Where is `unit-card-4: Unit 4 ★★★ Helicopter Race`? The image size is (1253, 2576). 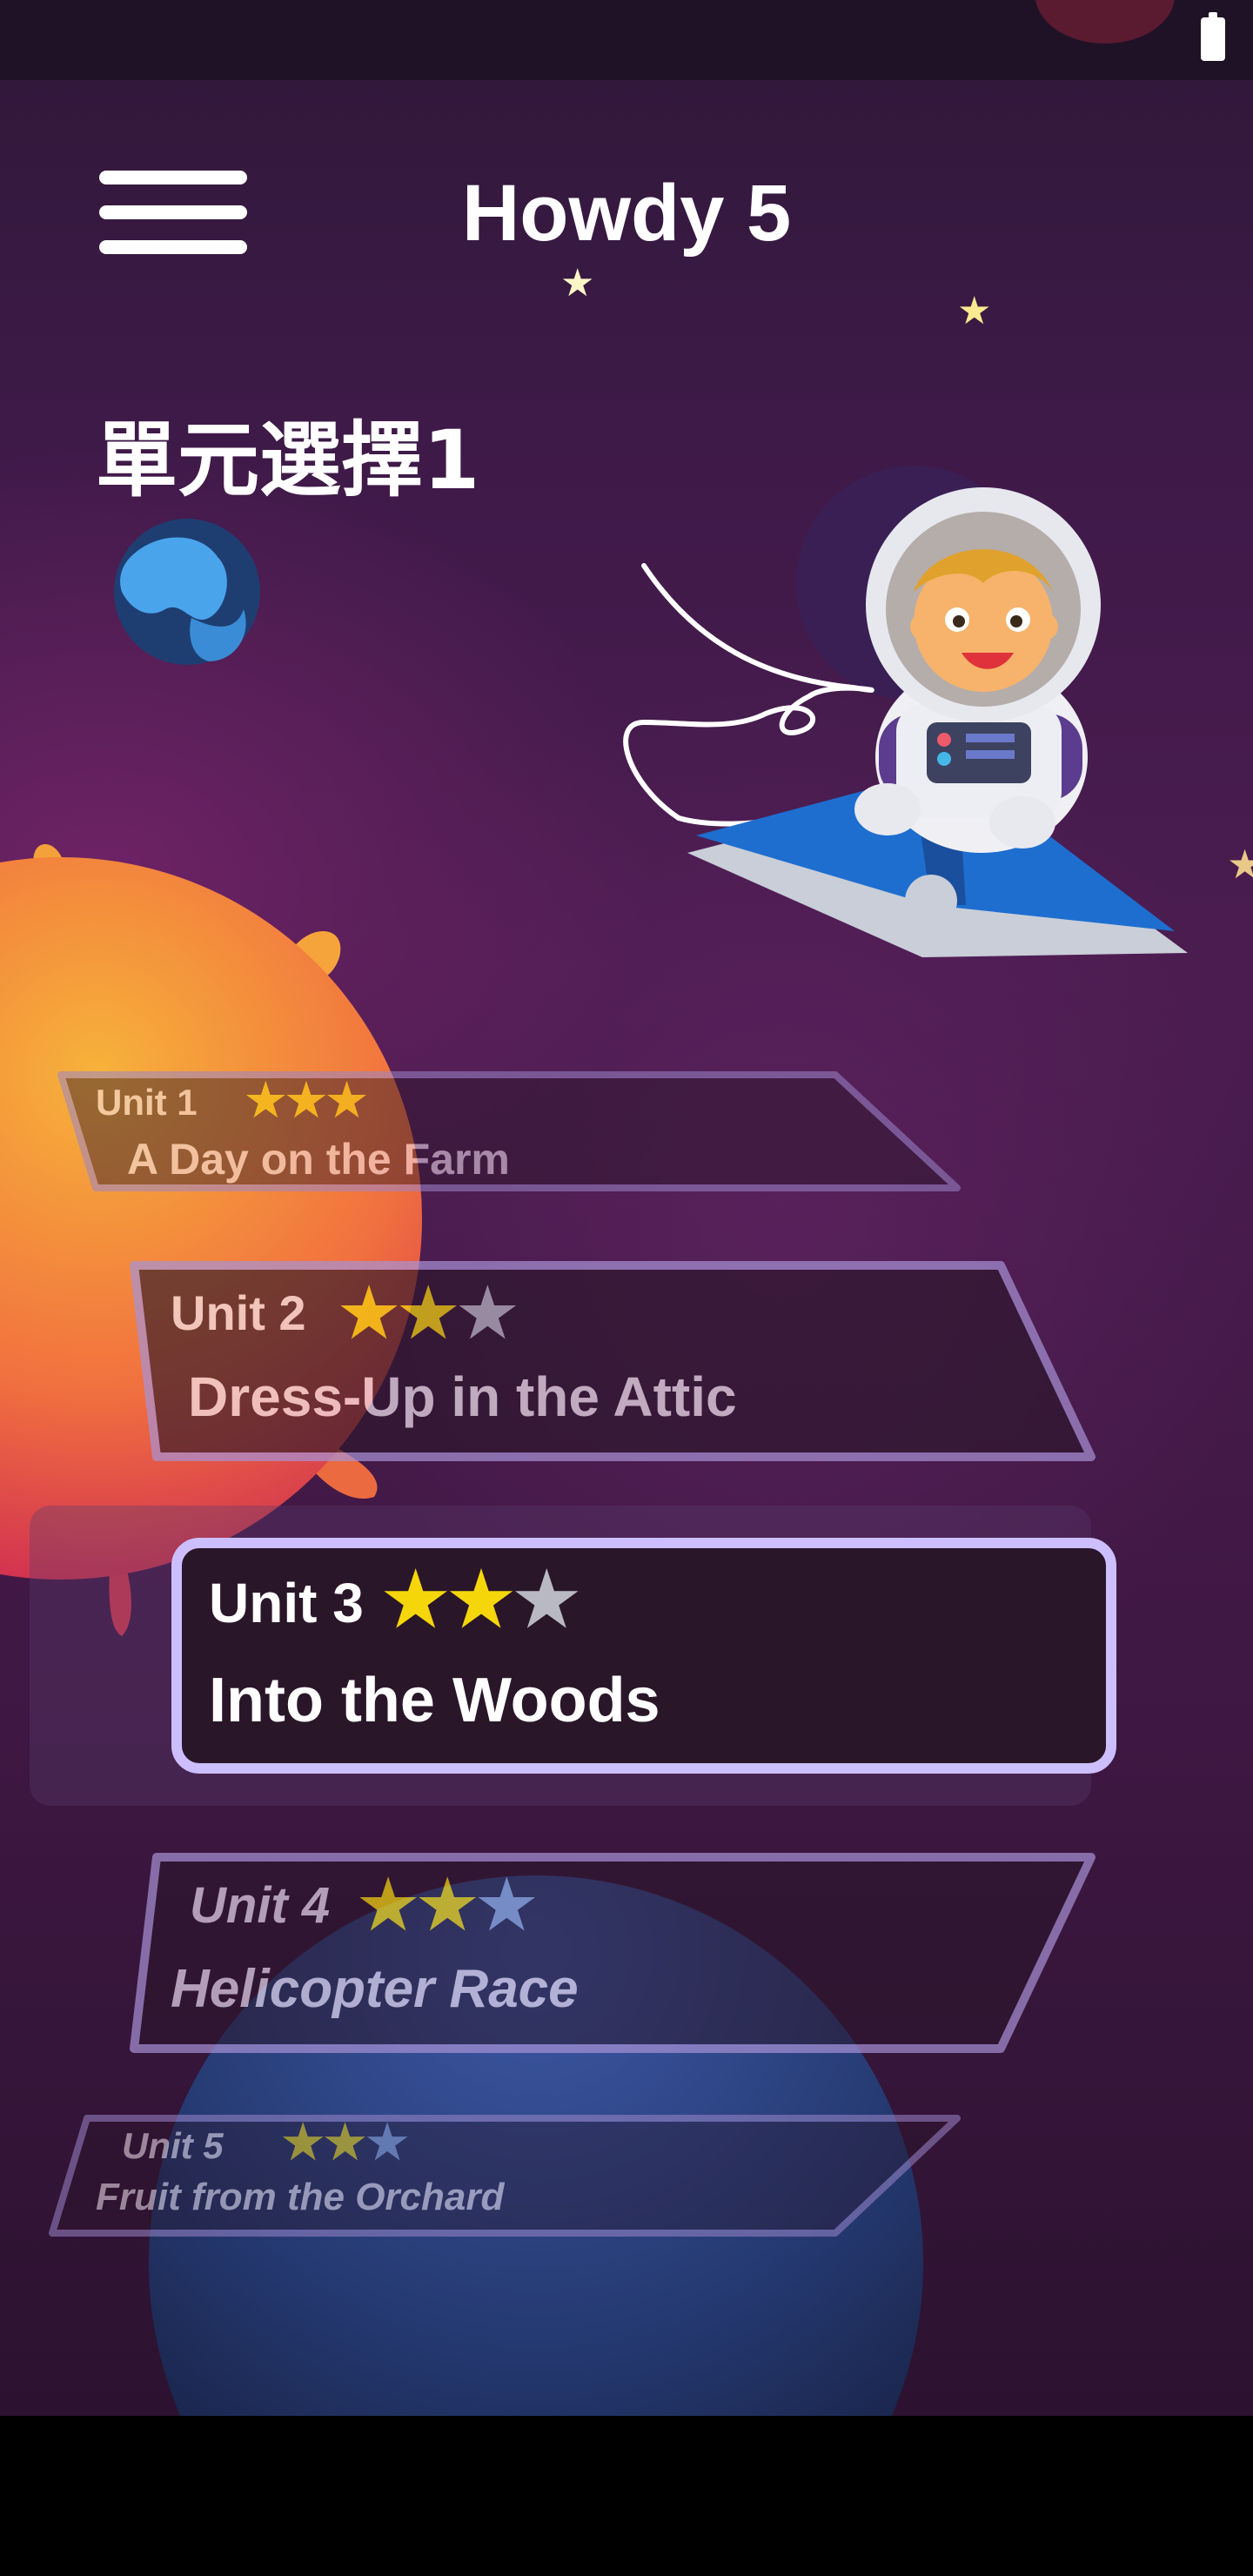
unit-card-4: Unit 4 ★★★ Helicopter Race is located at coordinates (613, 1954).